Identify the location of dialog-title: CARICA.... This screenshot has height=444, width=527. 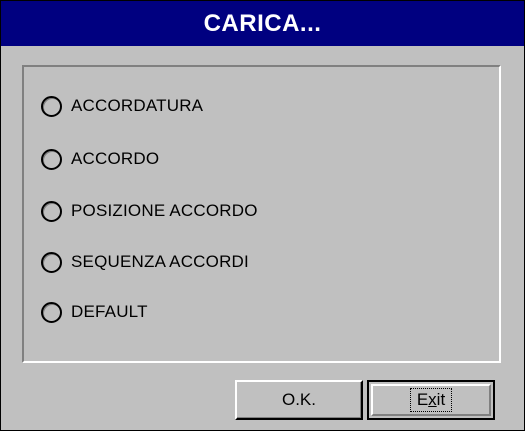
(262, 23).